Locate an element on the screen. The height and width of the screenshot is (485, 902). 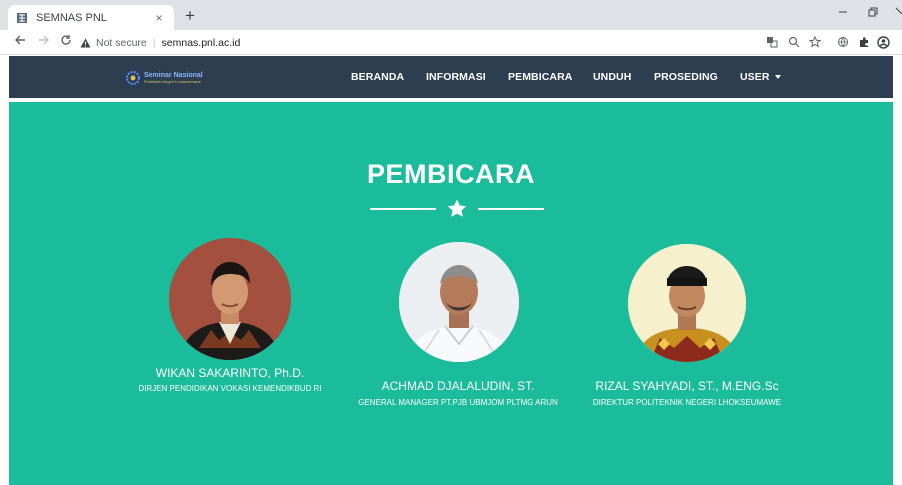
nav-user-dropdown: USER is located at coordinates (760, 77).